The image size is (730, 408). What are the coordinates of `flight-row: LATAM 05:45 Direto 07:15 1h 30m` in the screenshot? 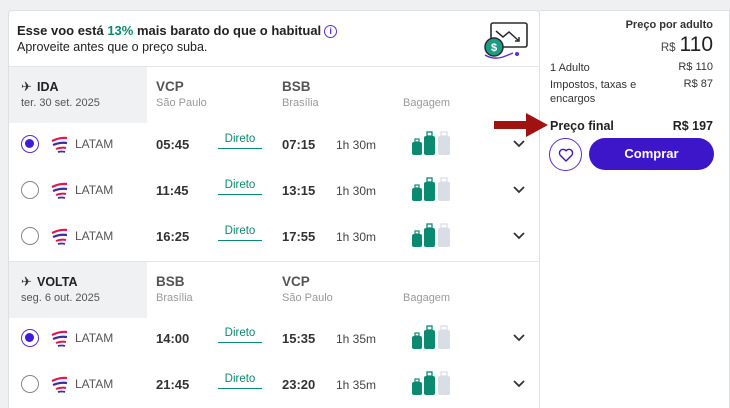 It's located at (274, 146).